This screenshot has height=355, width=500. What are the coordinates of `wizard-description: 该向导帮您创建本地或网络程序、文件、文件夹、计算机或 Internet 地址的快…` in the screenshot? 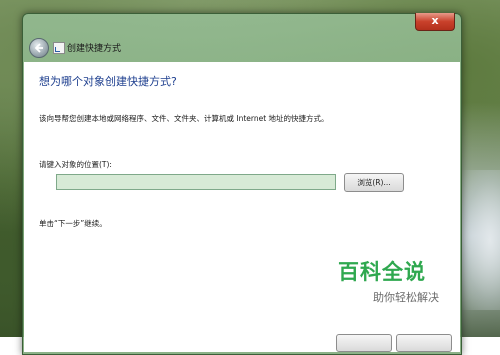 It's located at (184, 118).